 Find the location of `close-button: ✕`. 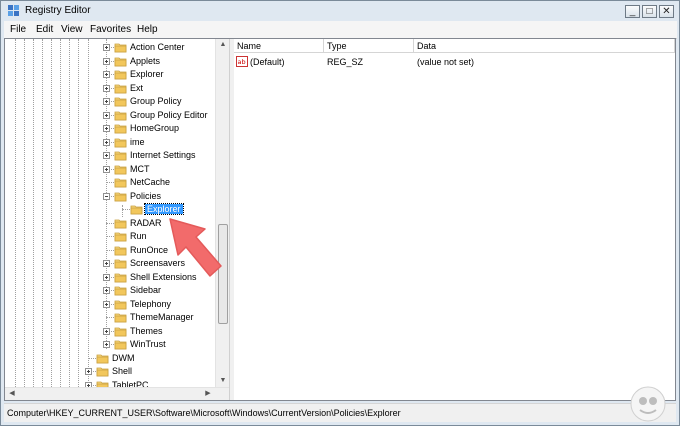

close-button: ✕ is located at coordinates (666, 11).